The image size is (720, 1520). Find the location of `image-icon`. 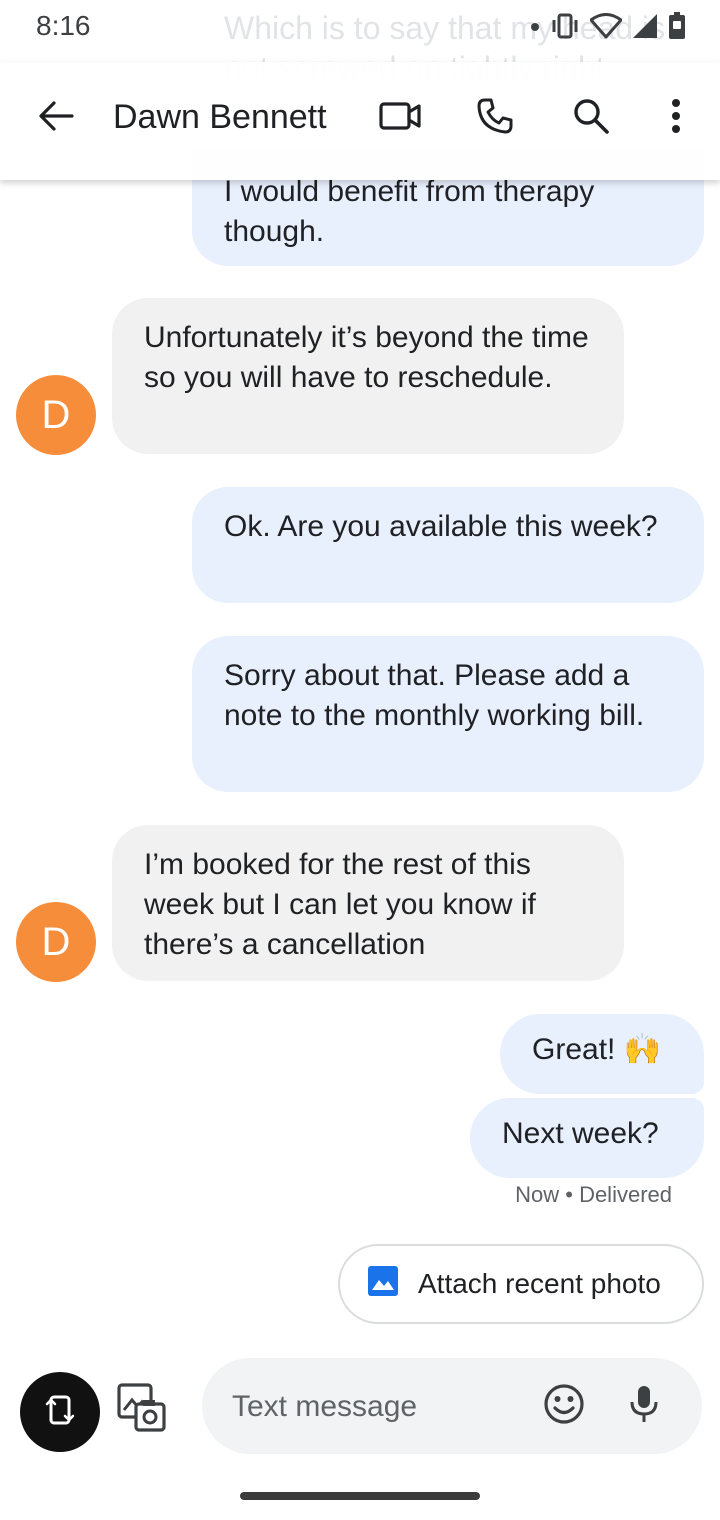

image-icon is located at coordinates (383, 1284).